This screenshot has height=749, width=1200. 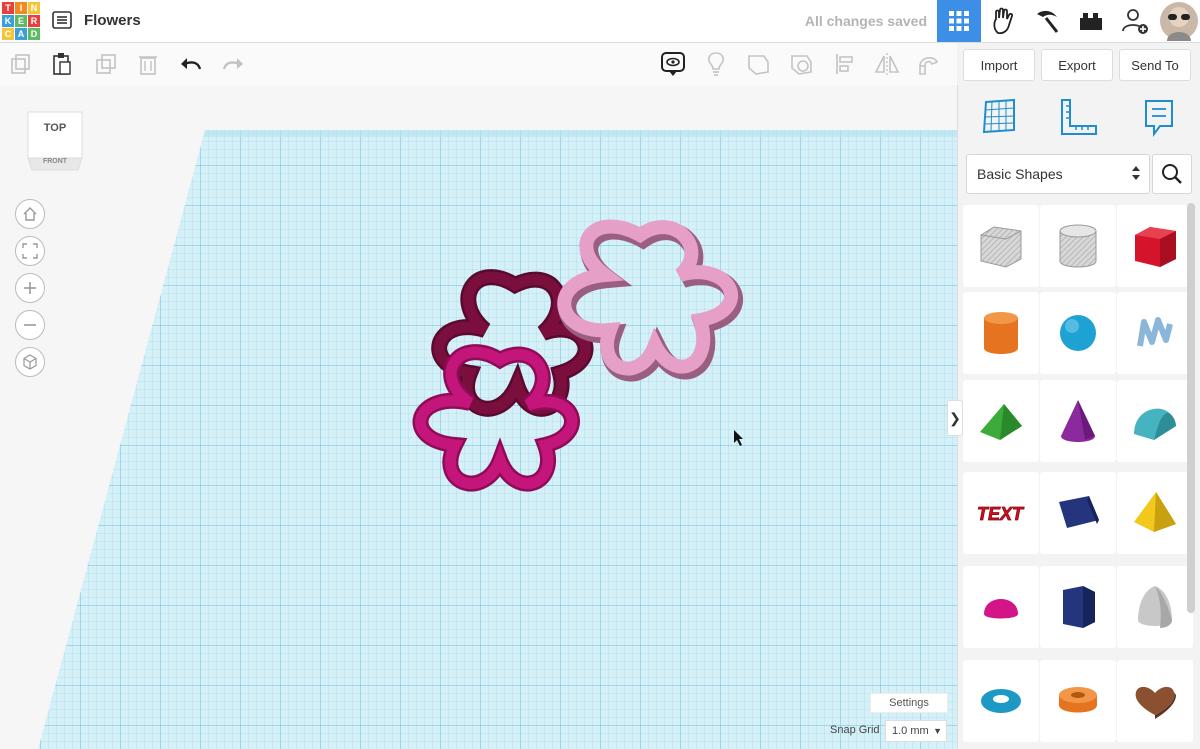 I want to click on shape-outline-icon, so click(x=759, y=64).